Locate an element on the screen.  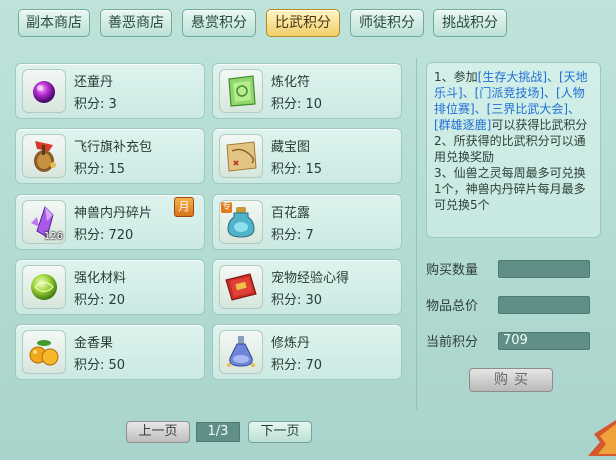
flag-pack-icon is located at coordinates (44, 156).